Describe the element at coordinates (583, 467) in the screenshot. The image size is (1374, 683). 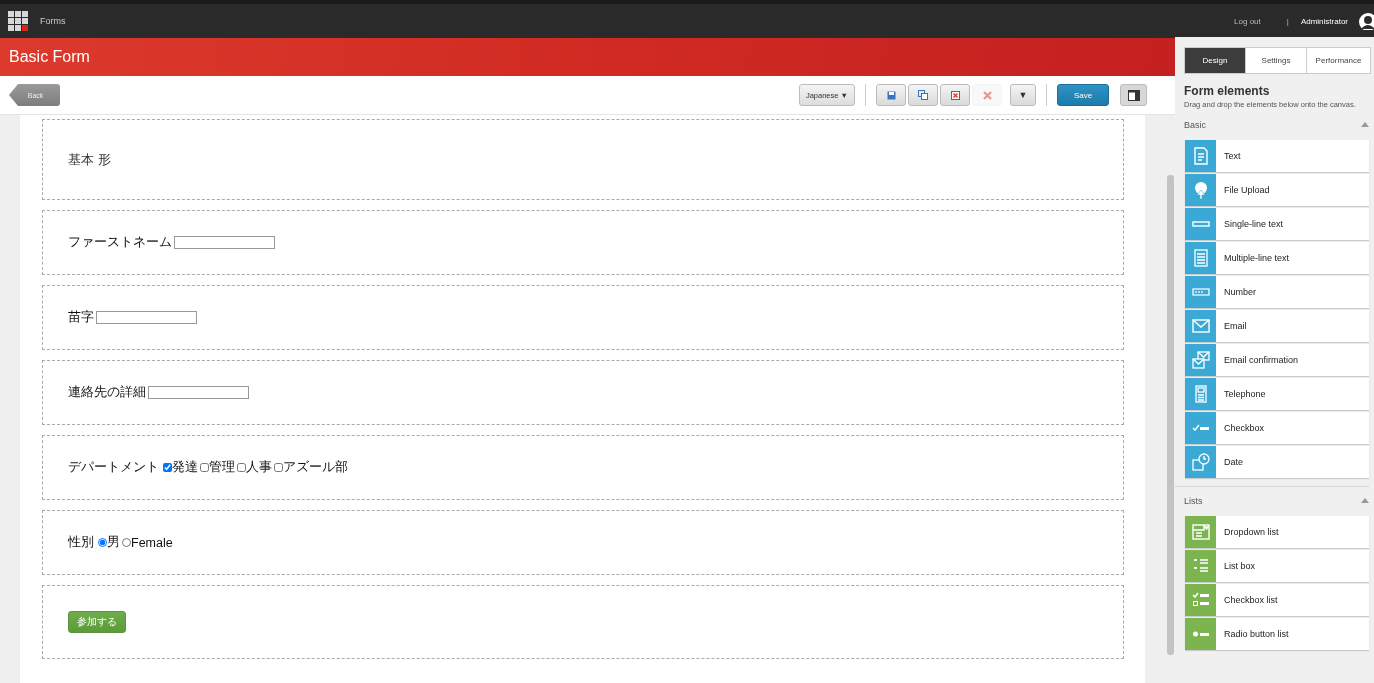
I see `form-section: デパートメント 発達 管理 人事 アズール部` at that location.